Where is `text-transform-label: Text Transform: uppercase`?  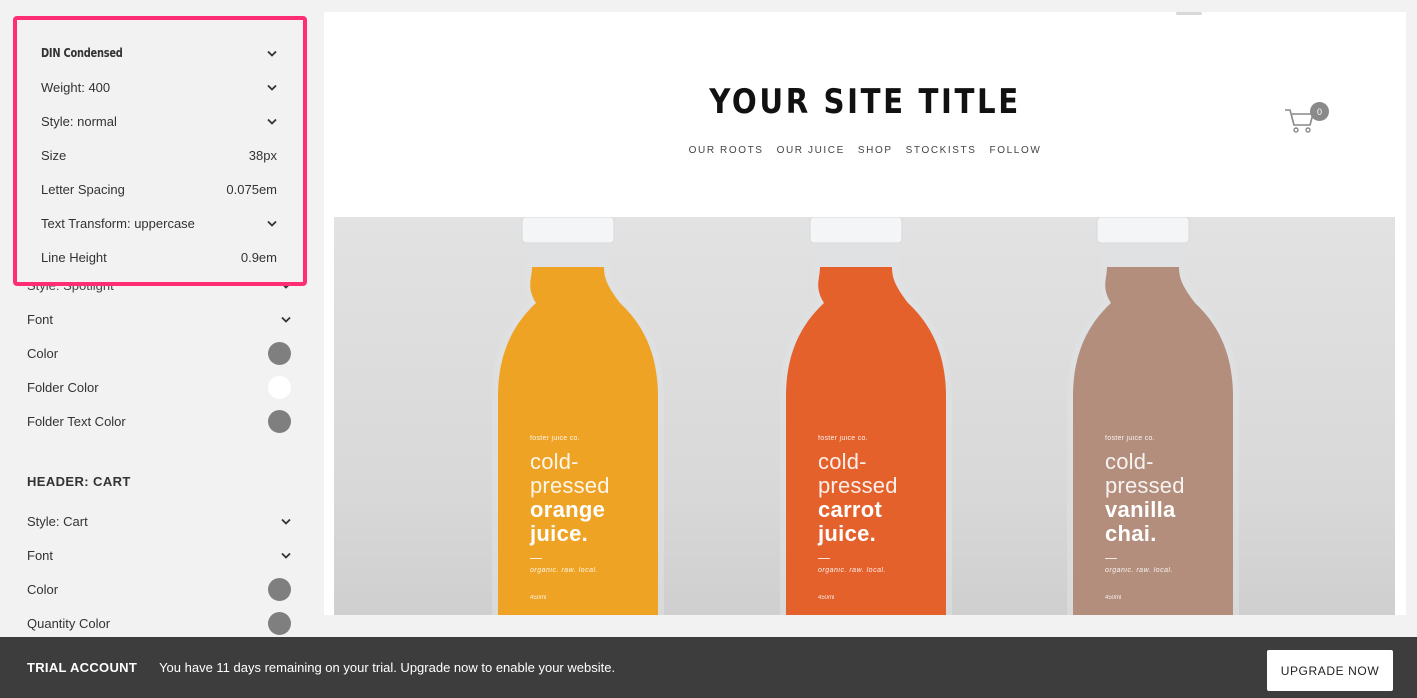
text-transform-label: Text Transform: uppercase is located at coordinates (118, 223).